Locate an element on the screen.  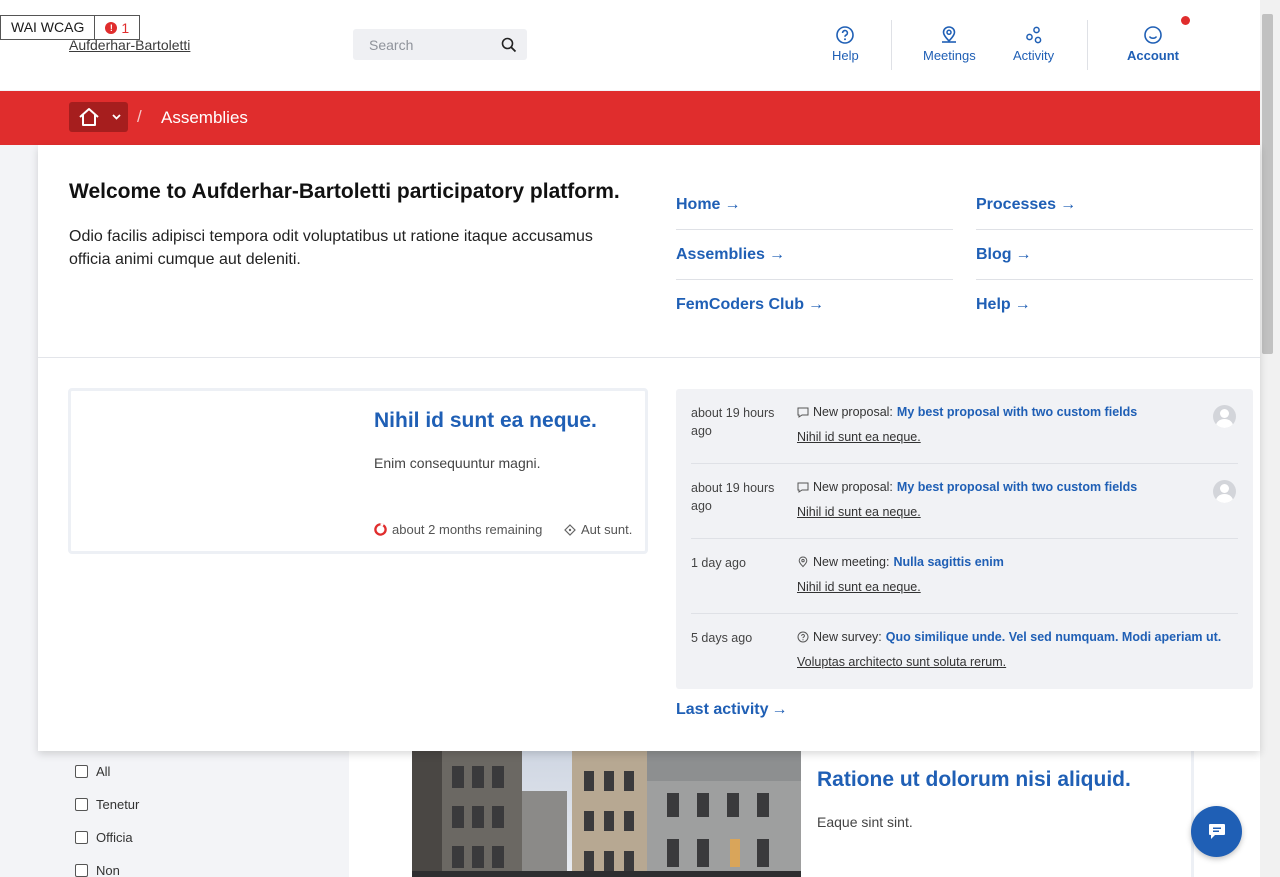
nav-divider is located at coordinates (891, 45).